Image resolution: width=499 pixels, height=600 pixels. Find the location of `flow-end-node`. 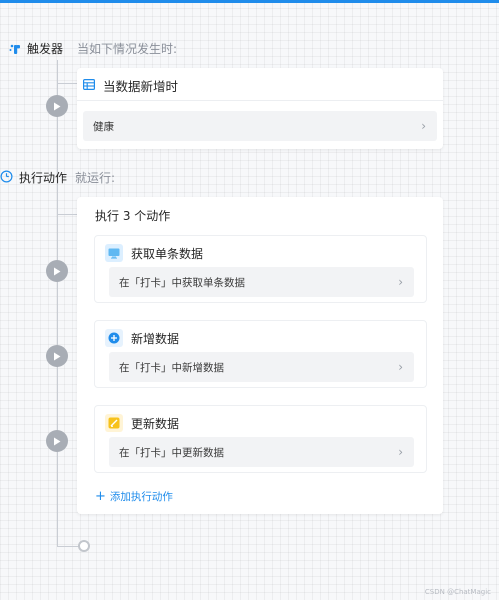

flow-end-node is located at coordinates (84, 546).